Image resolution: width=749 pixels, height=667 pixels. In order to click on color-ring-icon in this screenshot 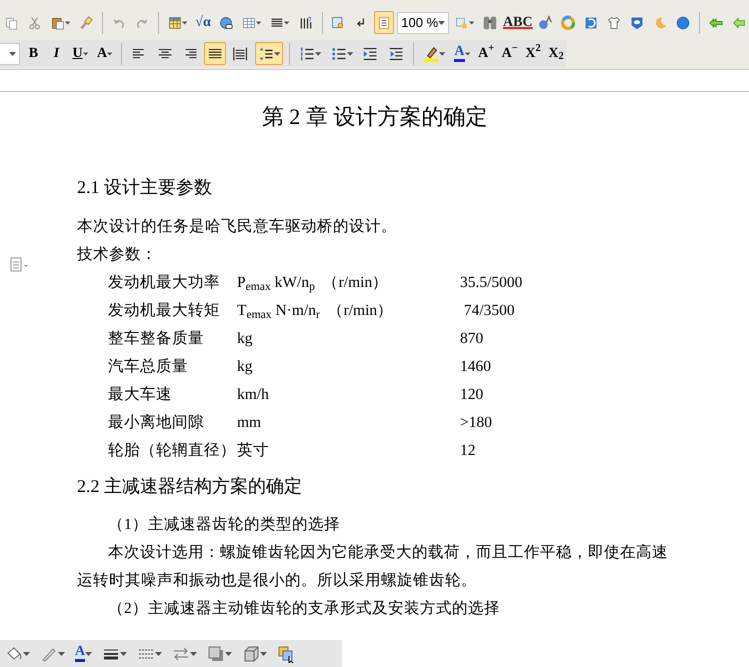, I will do `click(568, 23)`.